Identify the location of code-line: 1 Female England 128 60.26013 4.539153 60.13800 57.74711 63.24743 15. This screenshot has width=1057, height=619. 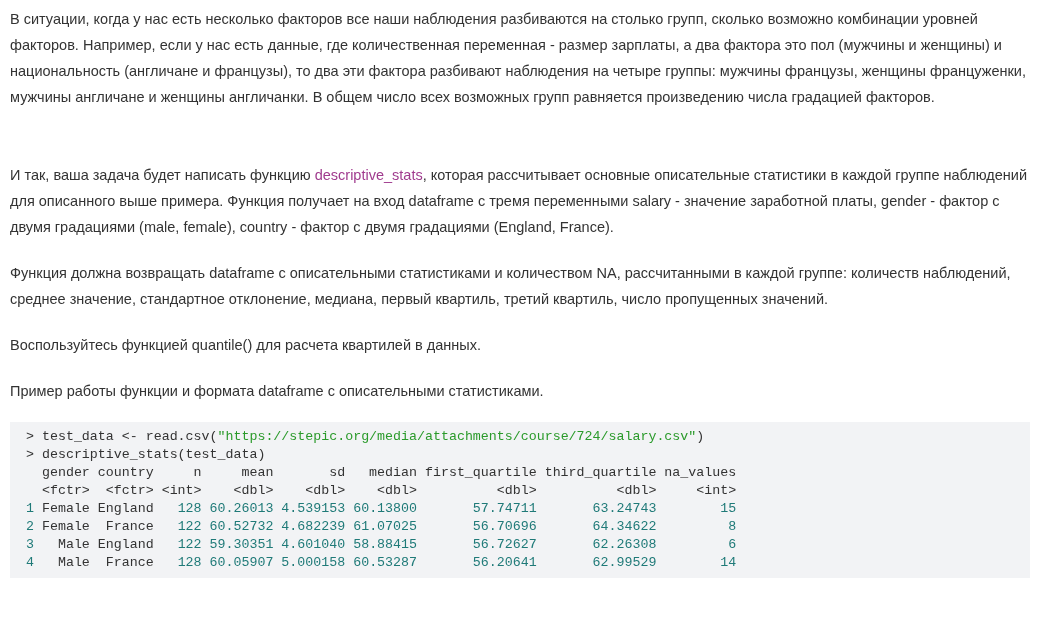
(381, 509).